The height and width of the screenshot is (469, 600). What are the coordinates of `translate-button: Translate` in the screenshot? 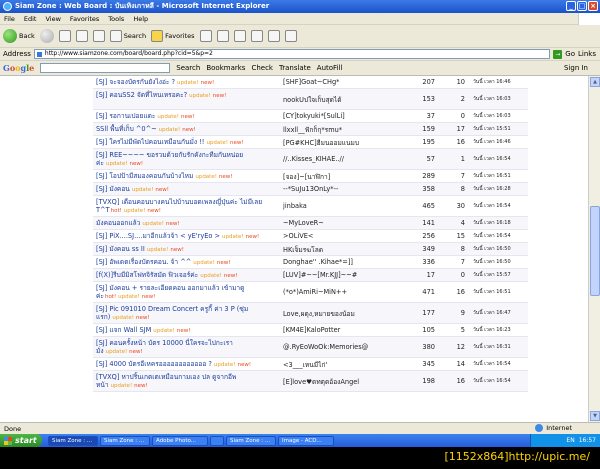 It's located at (295, 68).